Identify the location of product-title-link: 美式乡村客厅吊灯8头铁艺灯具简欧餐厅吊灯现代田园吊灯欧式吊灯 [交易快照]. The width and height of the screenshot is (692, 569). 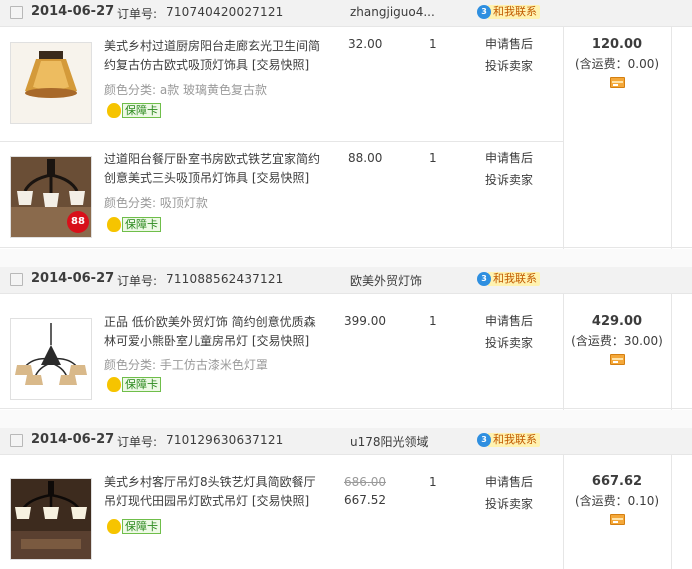
(215, 492).